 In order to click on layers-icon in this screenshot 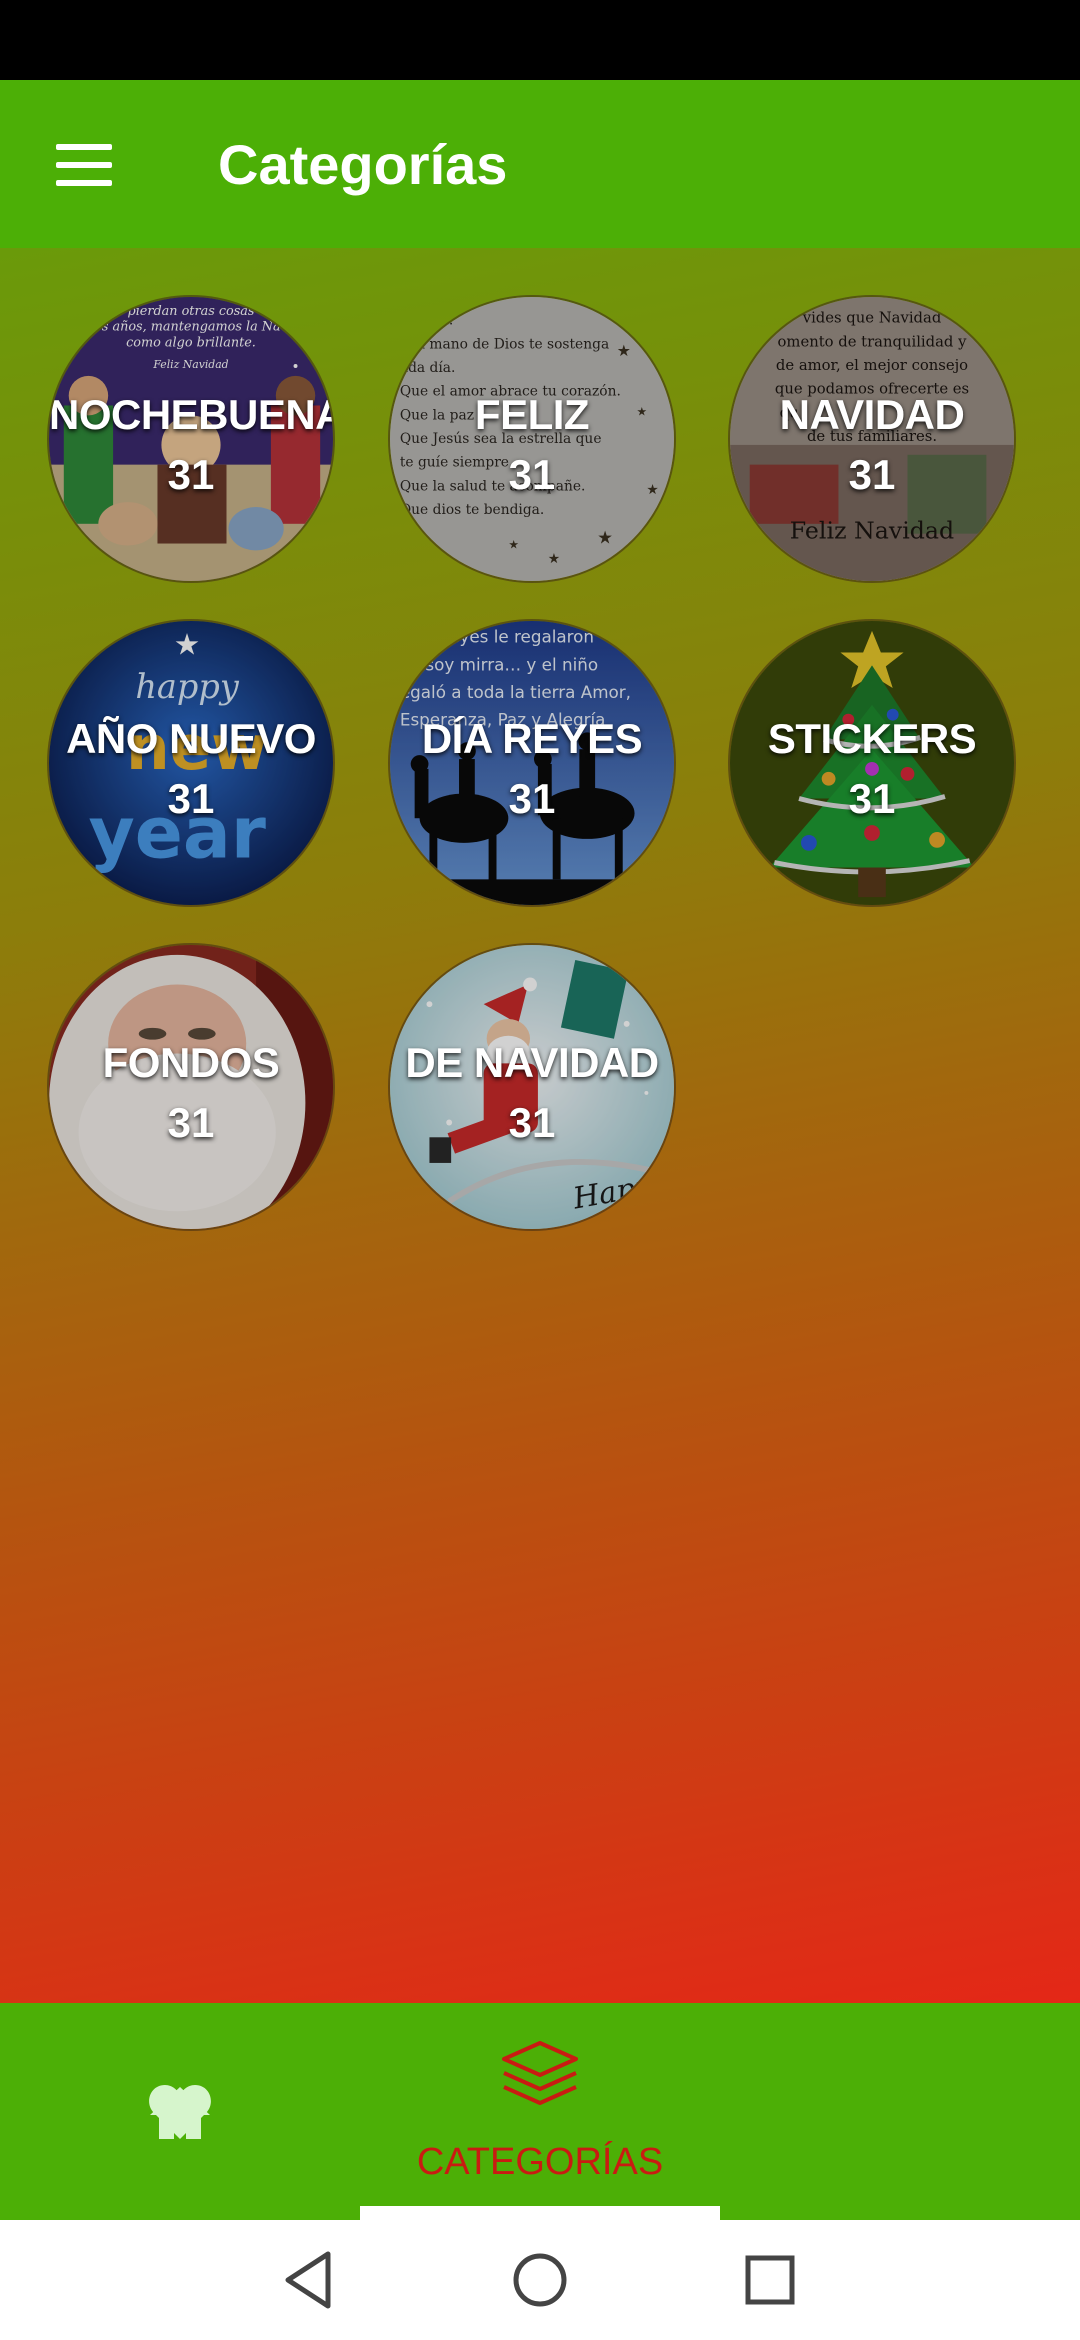, I will do `click(540, 2073)`.